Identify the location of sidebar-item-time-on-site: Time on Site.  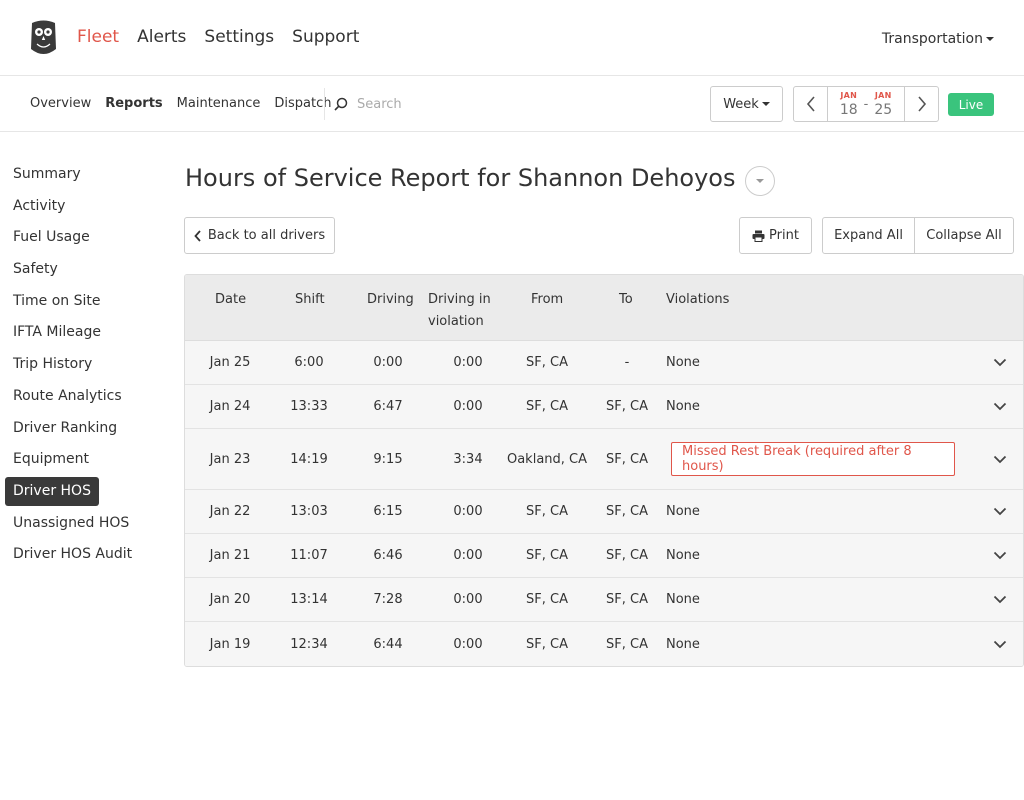
(52, 301).